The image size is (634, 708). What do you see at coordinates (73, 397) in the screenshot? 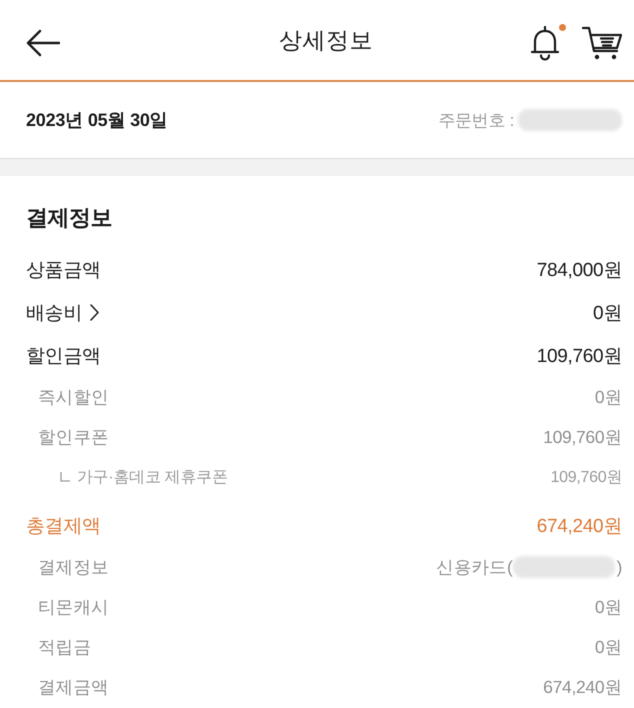
I see `row-label: 즉시할인` at bounding box center [73, 397].